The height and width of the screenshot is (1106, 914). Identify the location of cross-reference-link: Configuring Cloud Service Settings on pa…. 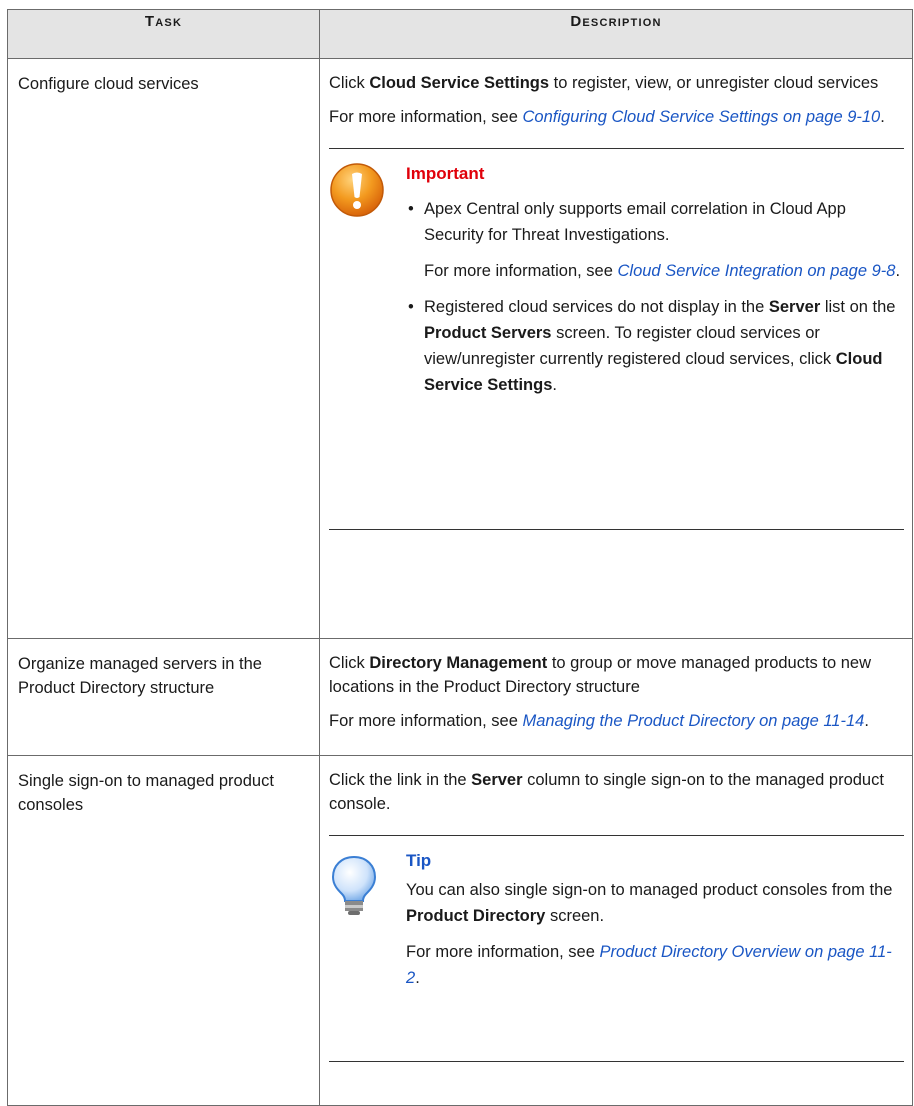
(702, 117).